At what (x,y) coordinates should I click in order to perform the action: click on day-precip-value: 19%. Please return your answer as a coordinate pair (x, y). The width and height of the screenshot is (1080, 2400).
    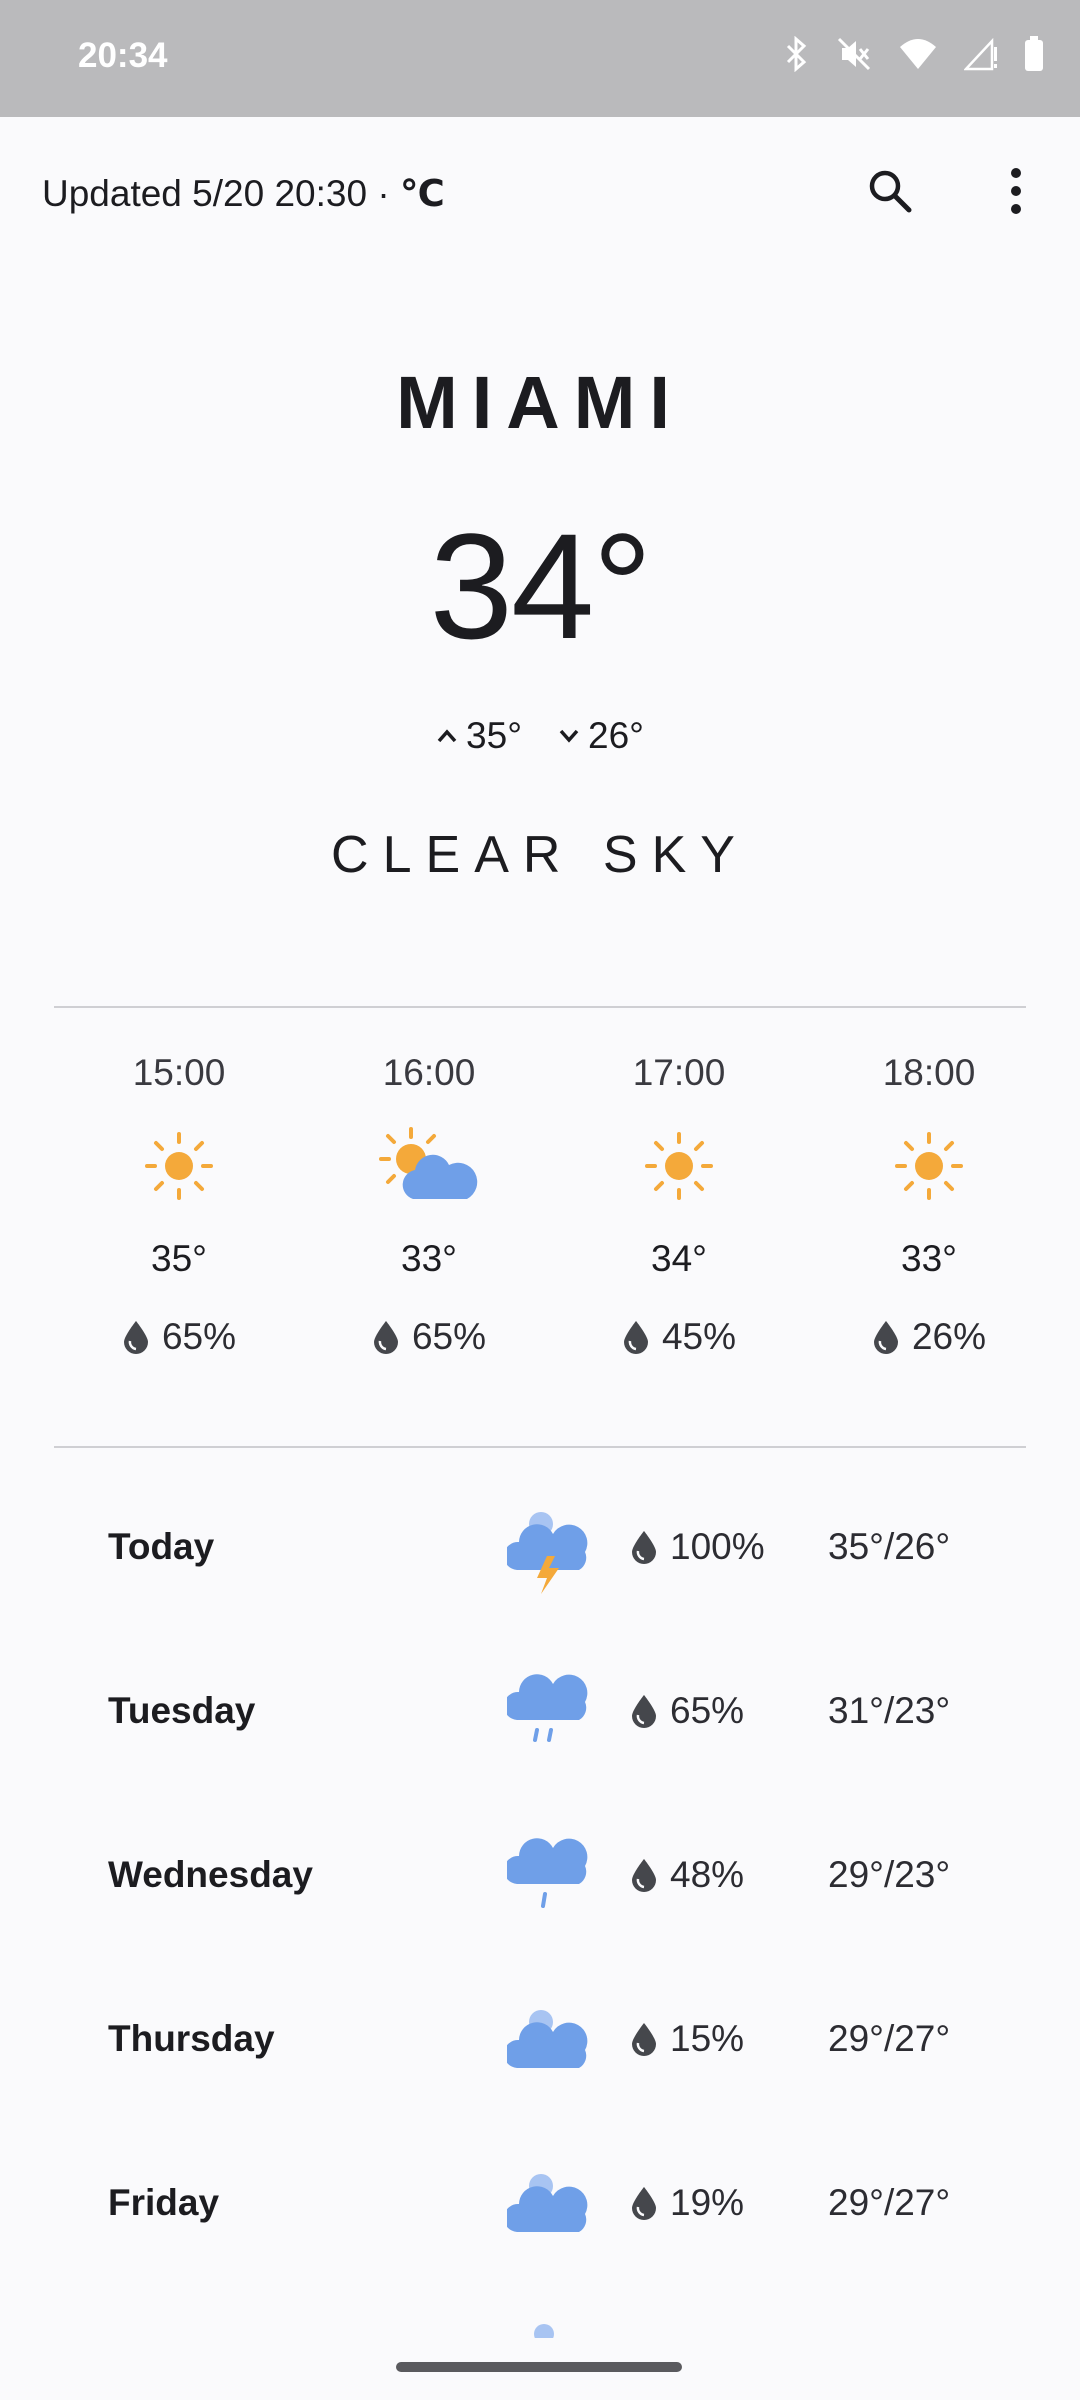
    Looking at the image, I should click on (707, 2202).